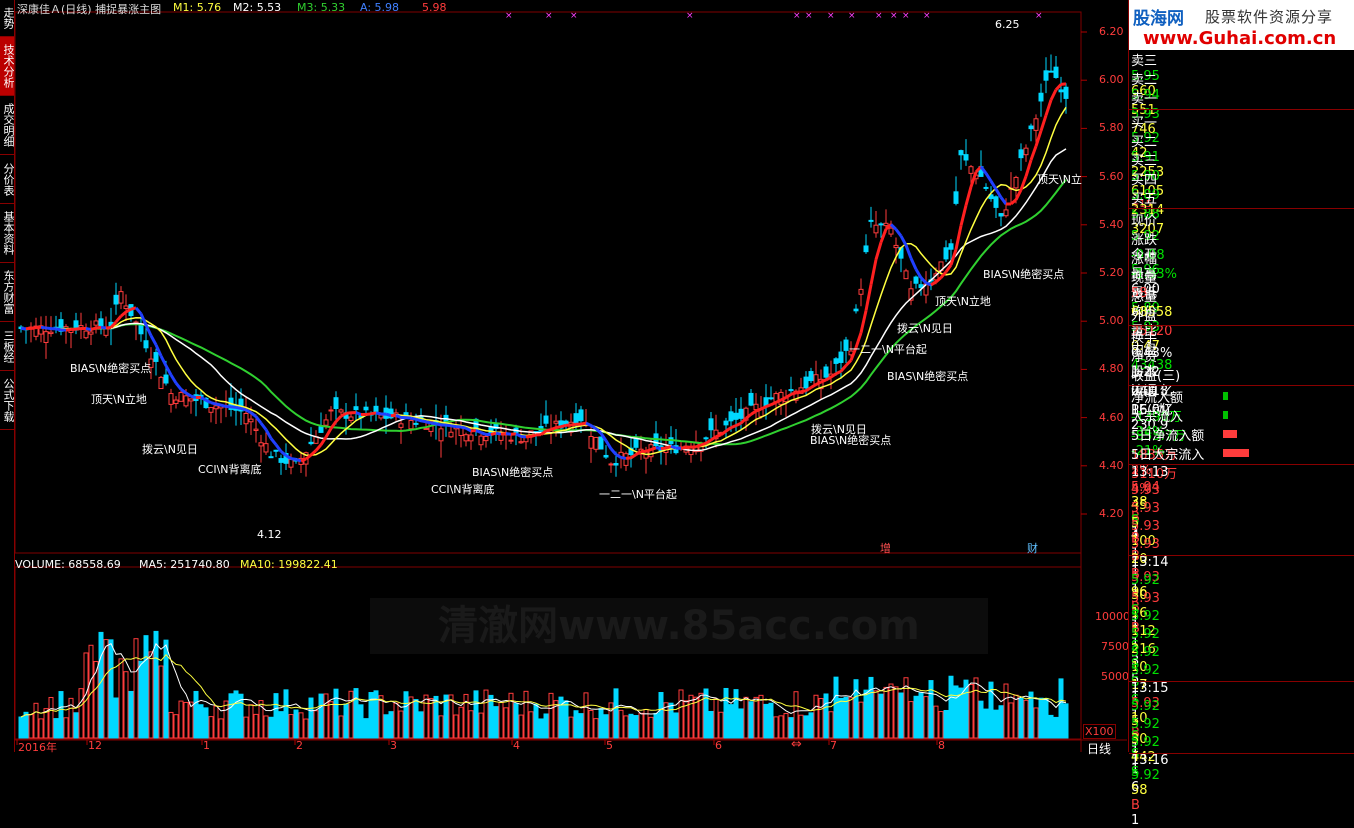  I want to click on signal-annotation: 顶天\N立地, so click(963, 301).